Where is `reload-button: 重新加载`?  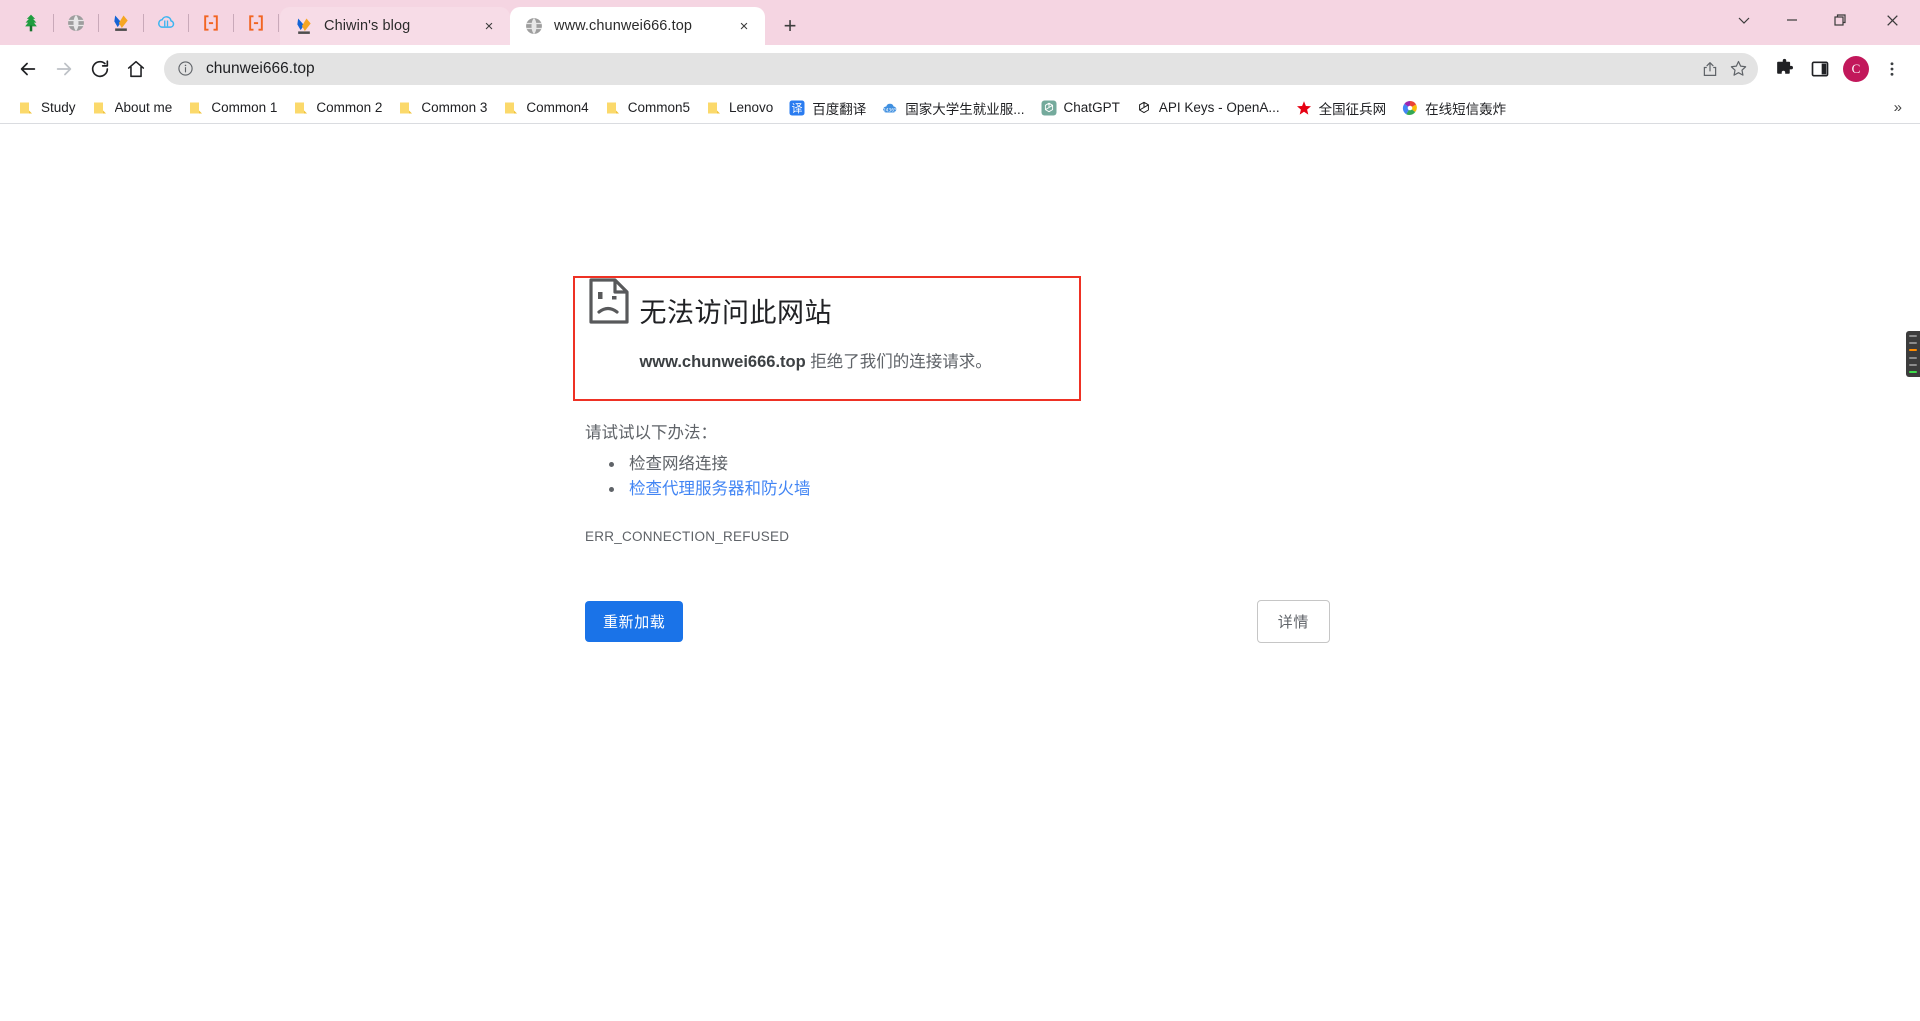 reload-button: 重新加载 is located at coordinates (634, 621).